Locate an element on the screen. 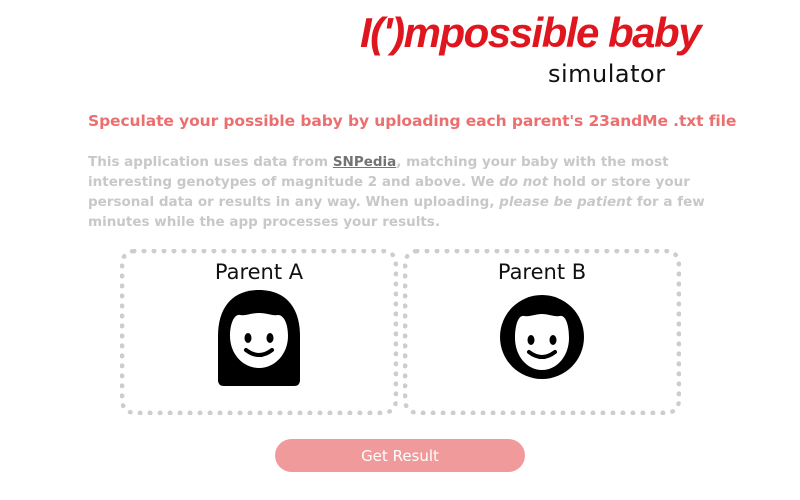 The width and height of the screenshot is (800, 500). app-logo: I(')mpossible baby simulator is located at coordinates (528, 49).